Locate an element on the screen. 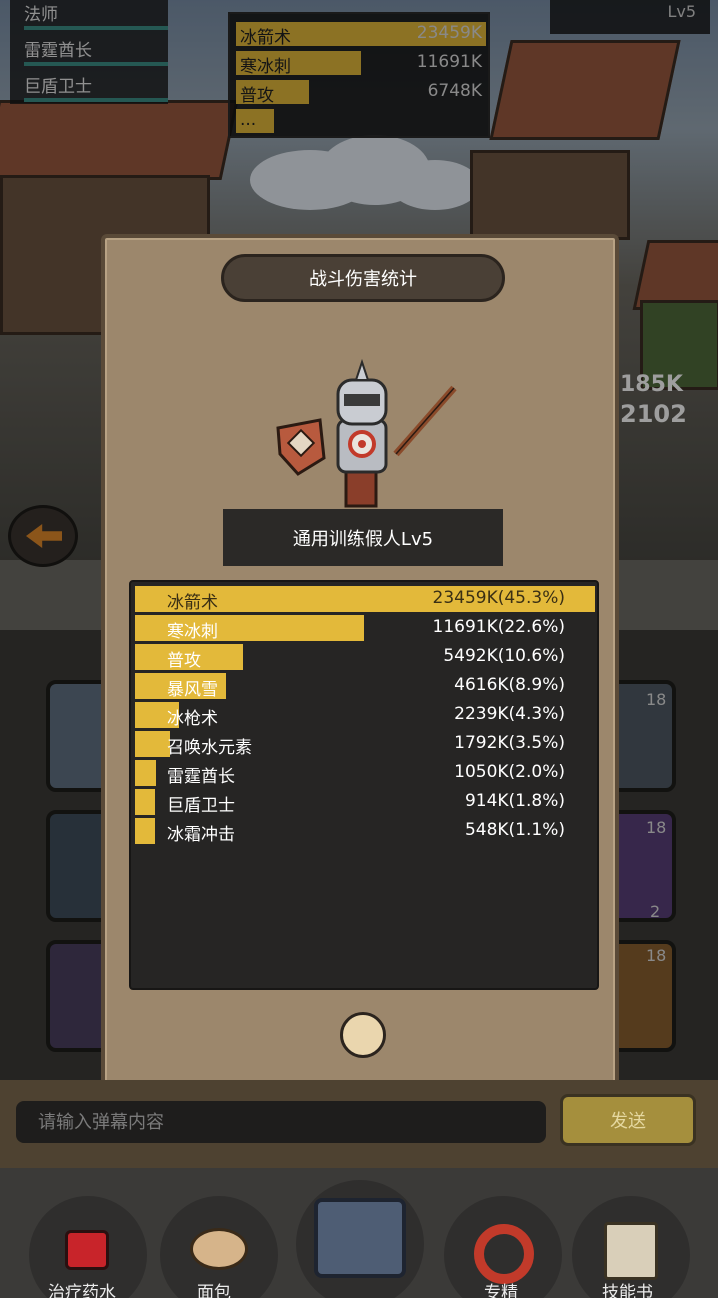 This screenshot has width=718, height=1298. chest-icon is located at coordinates (360, 1238).